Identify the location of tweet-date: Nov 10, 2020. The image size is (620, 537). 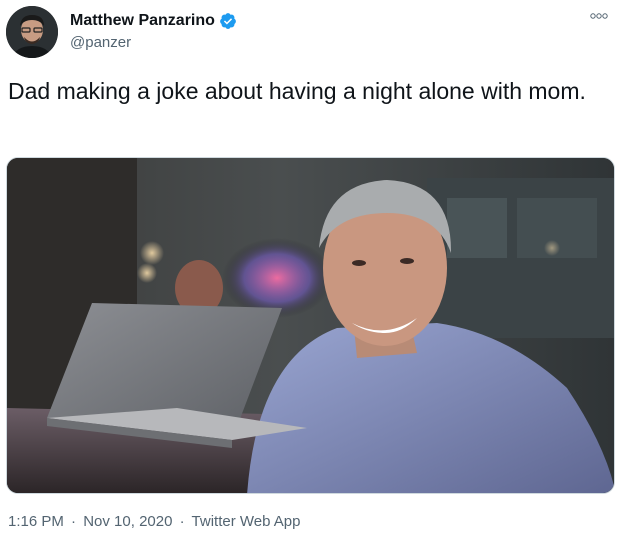
(127, 521).